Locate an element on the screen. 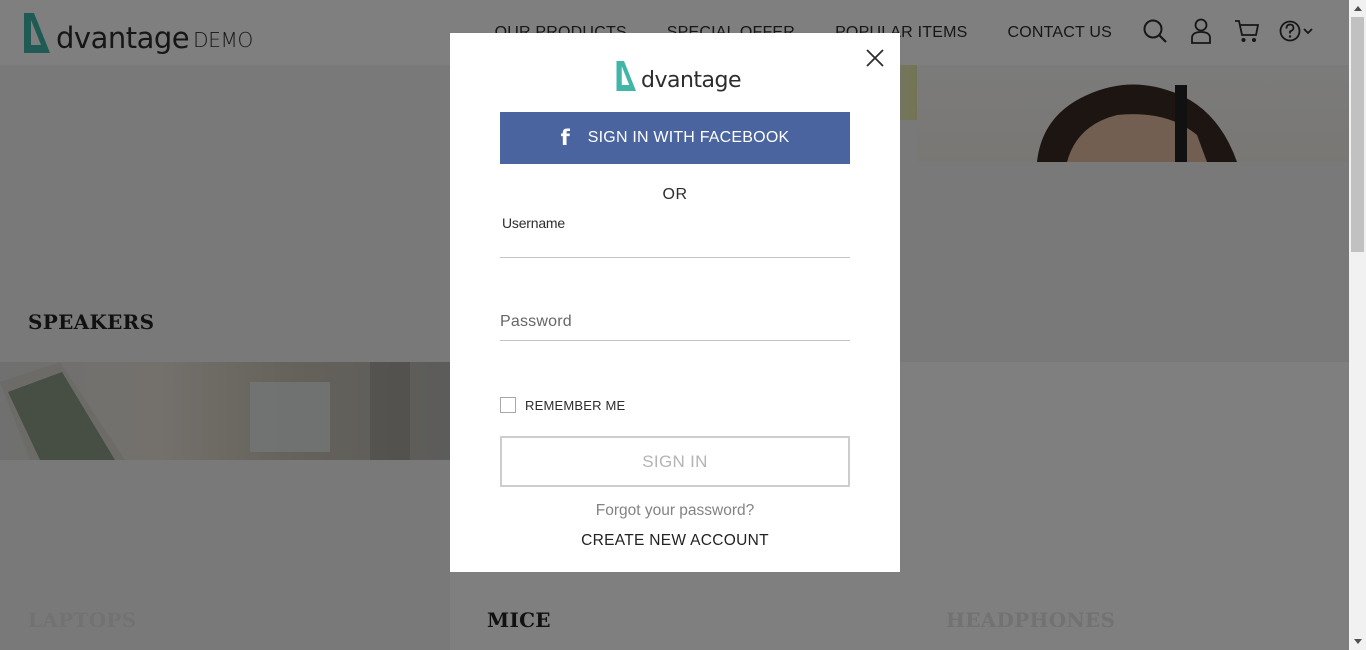 The width and height of the screenshot is (1366, 650). facebook-button-label: SIGN IN WITH FACEBOOK is located at coordinates (688, 137).